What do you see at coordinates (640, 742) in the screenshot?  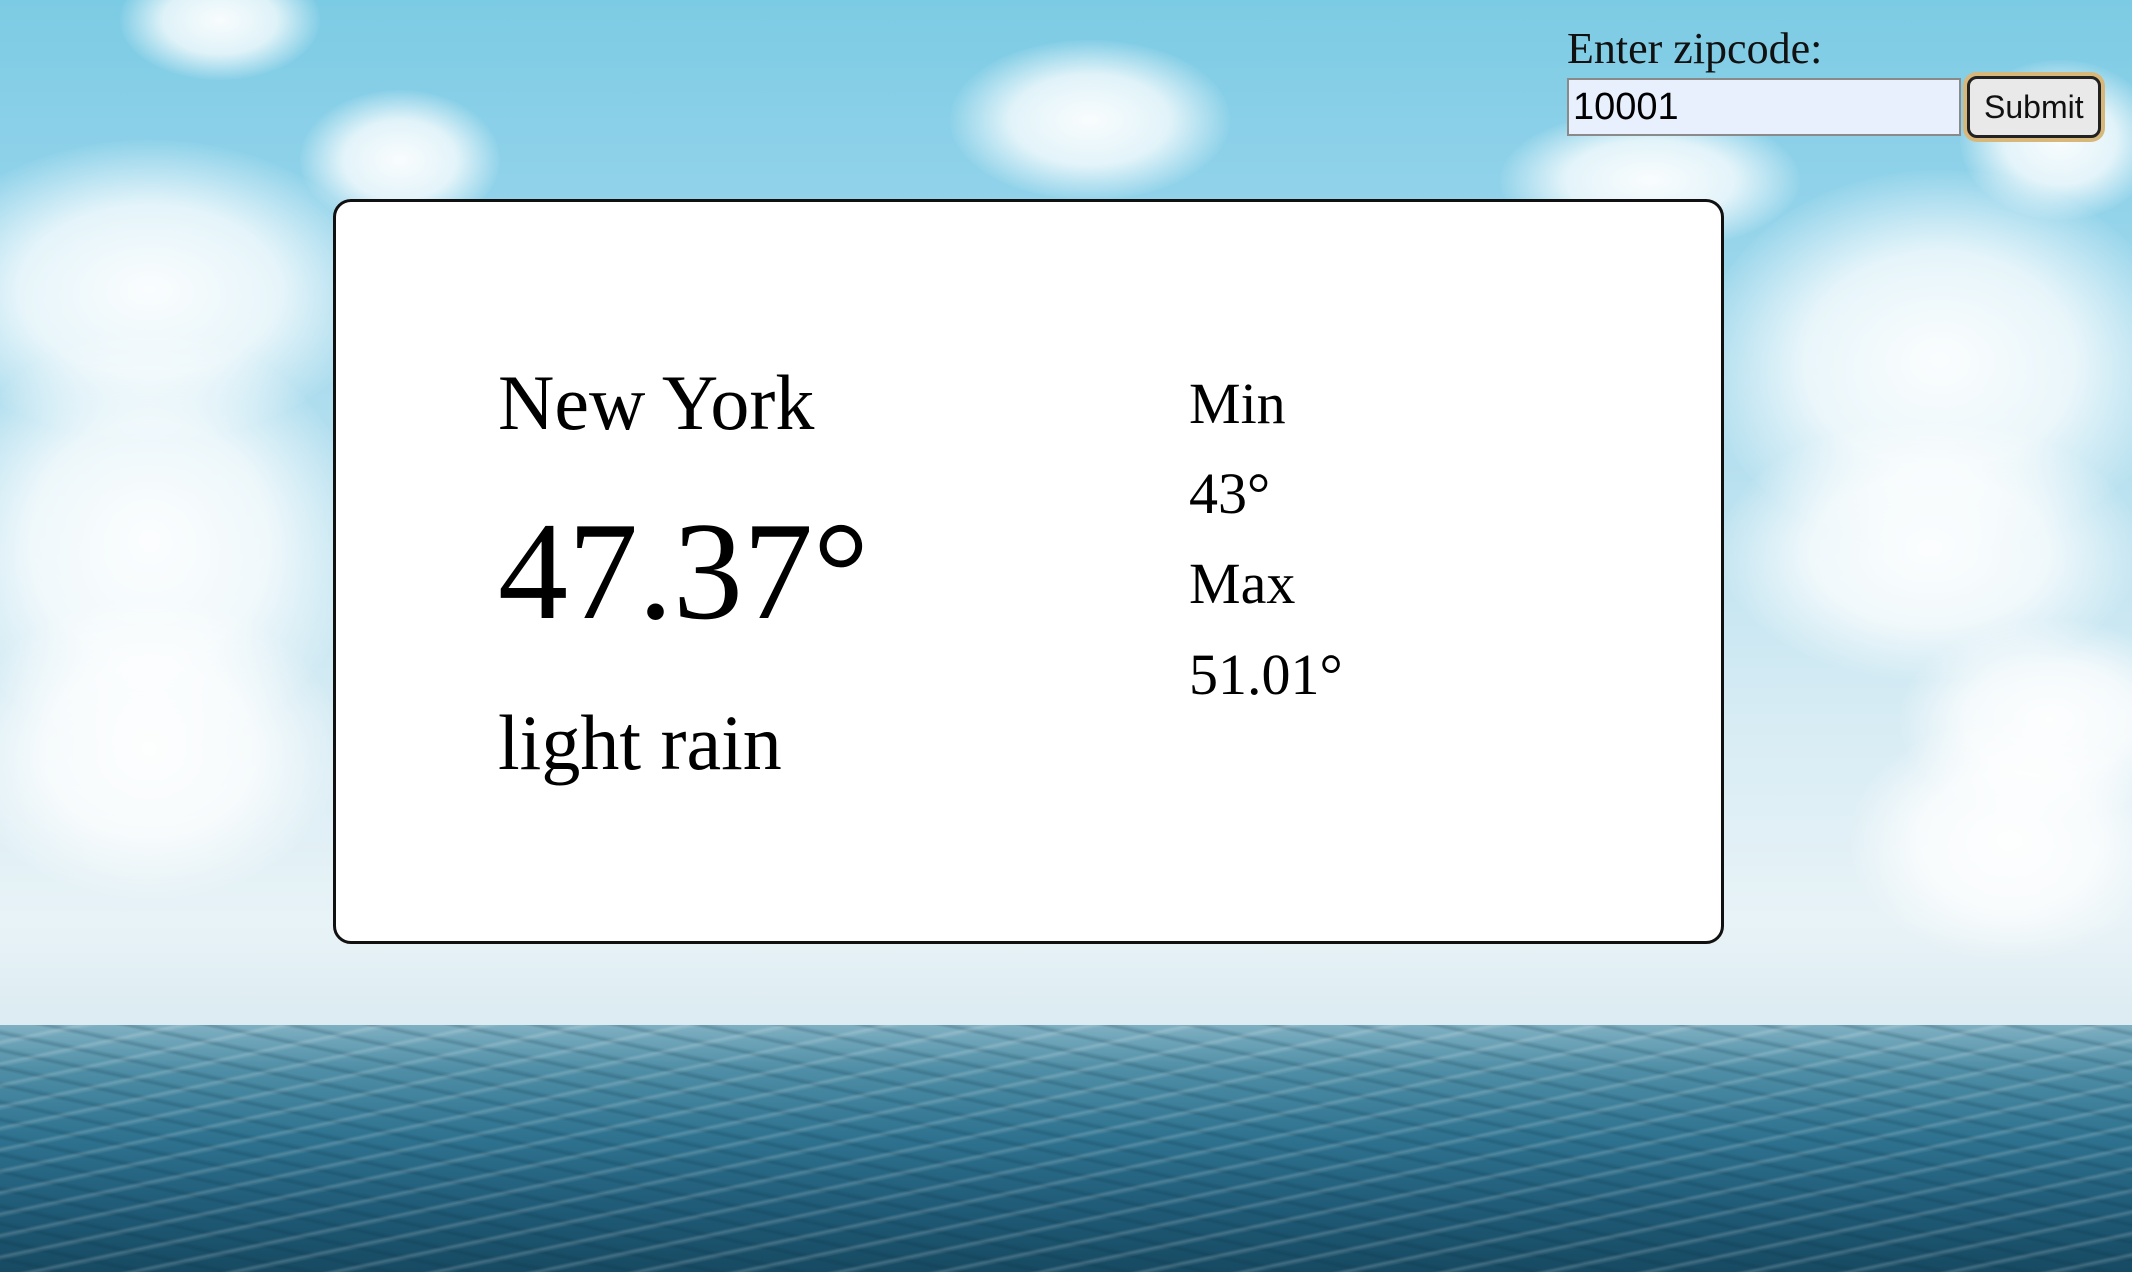 I see `weather-description: light rain` at bounding box center [640, 742].